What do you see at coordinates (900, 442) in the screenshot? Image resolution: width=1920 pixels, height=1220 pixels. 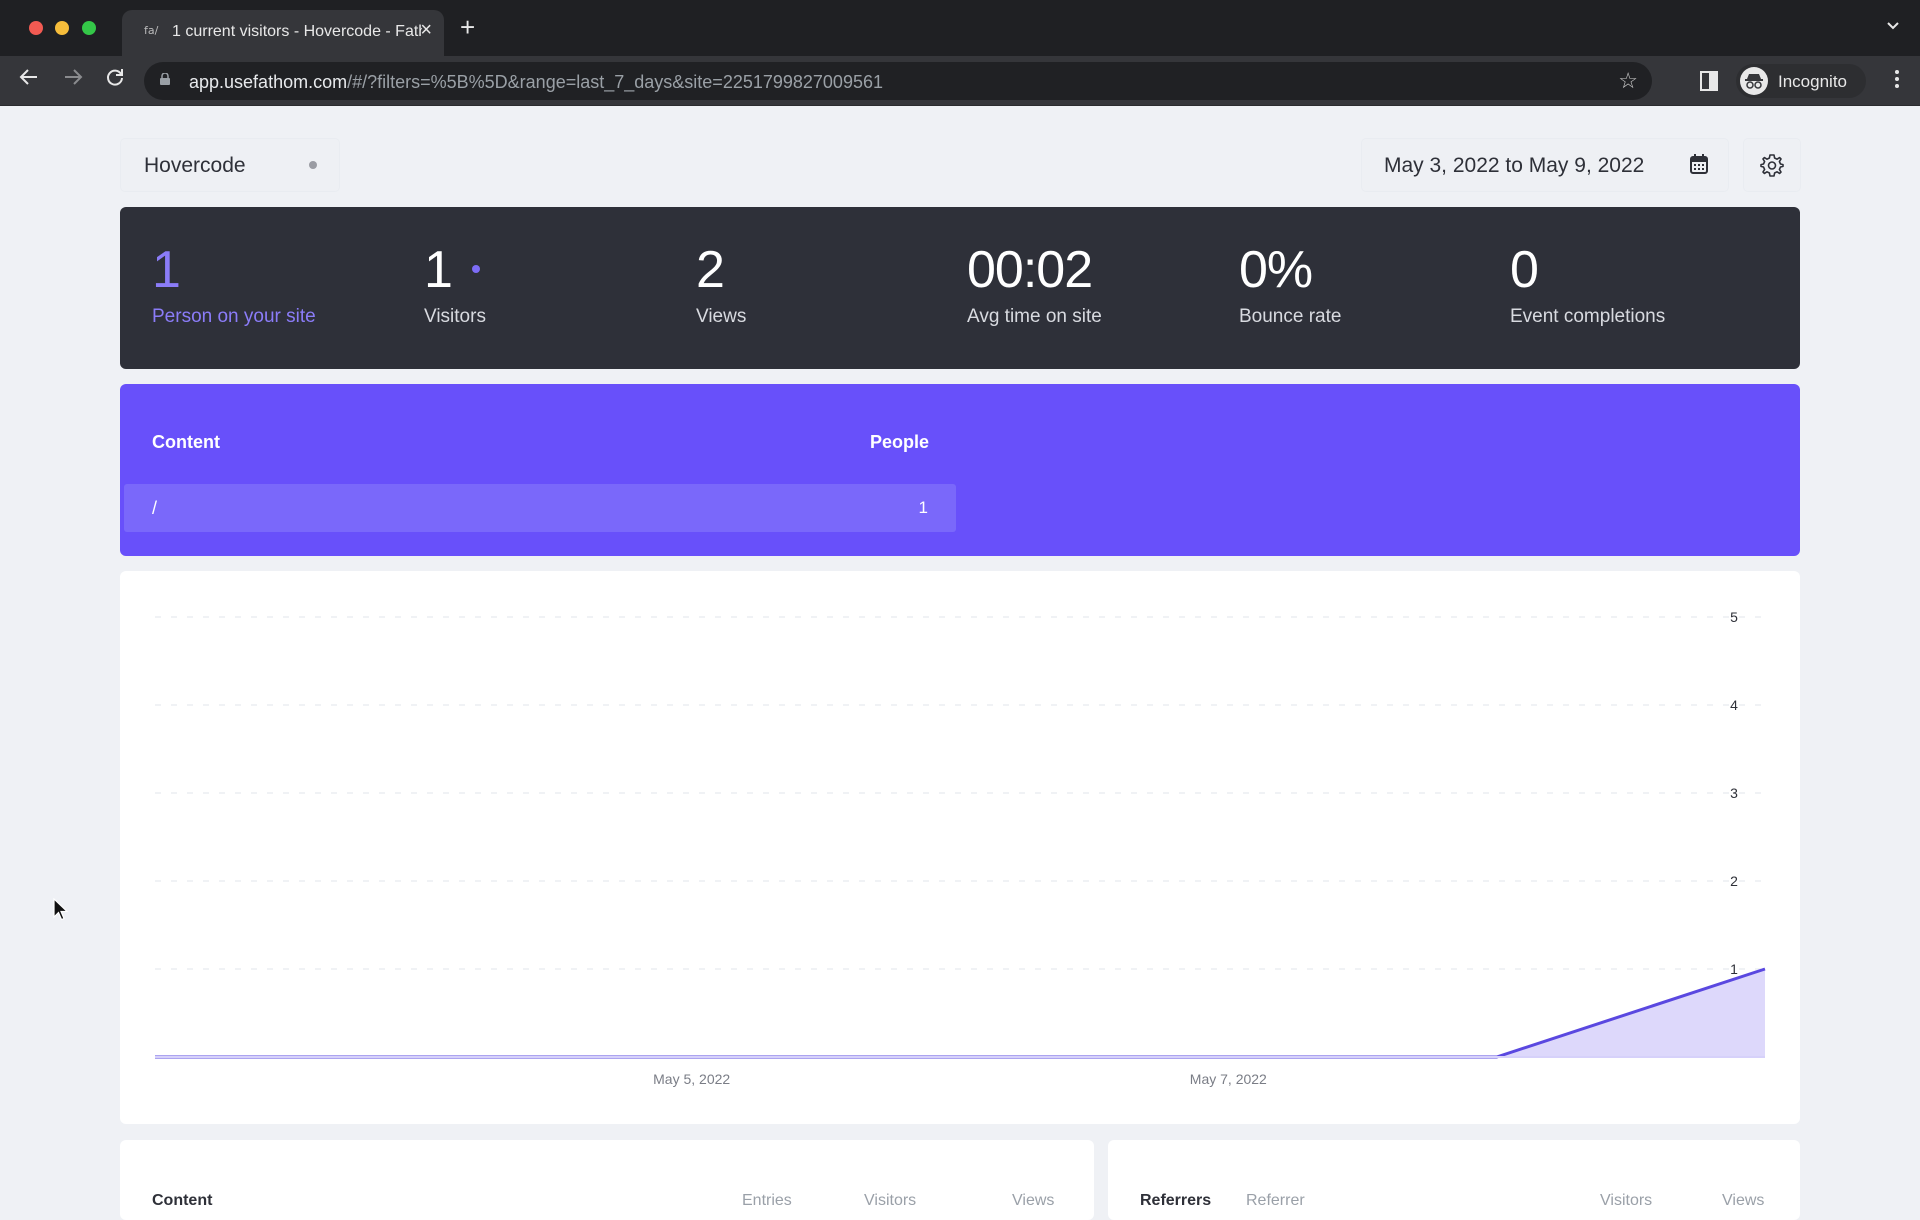 I see `column-header-people: People` at bounding box center [900, 442].